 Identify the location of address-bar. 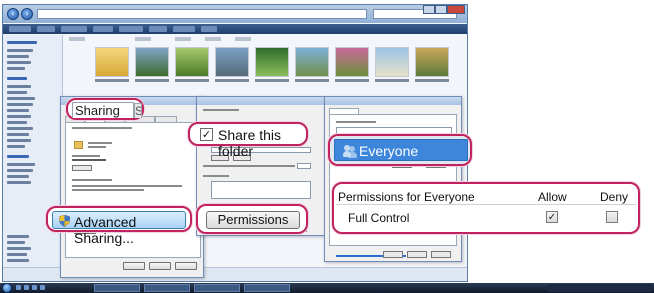
(202, 14).